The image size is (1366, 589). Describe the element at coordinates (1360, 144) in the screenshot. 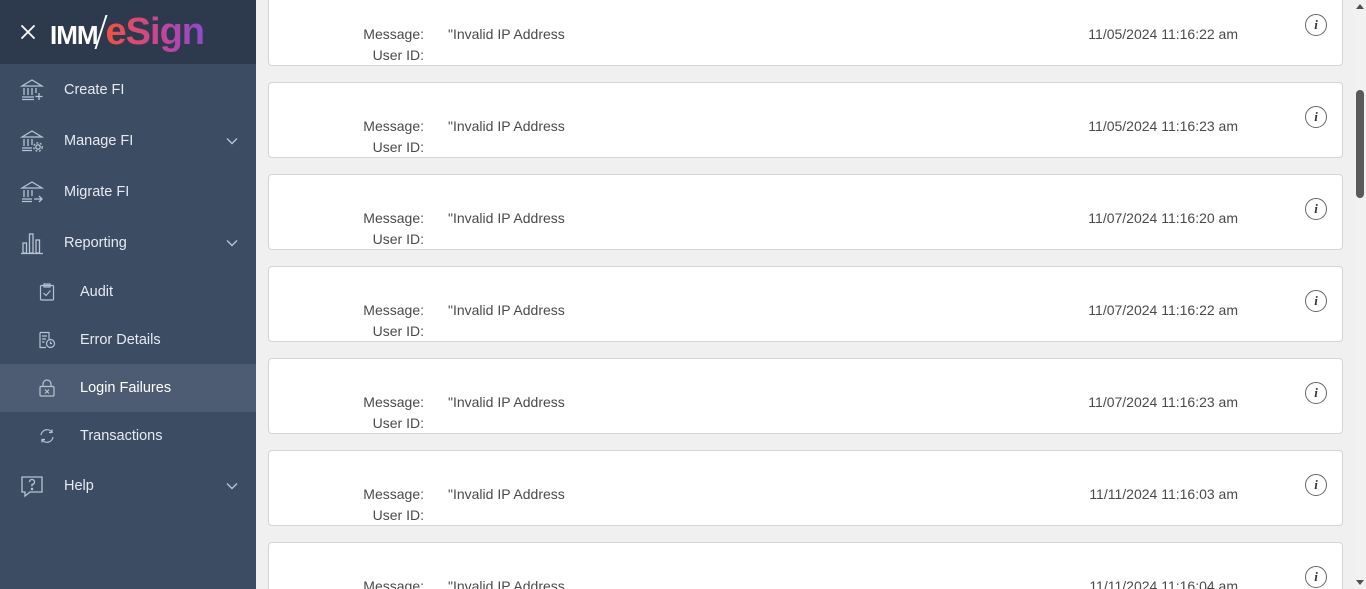

I see `scroll-thumb` at that location.